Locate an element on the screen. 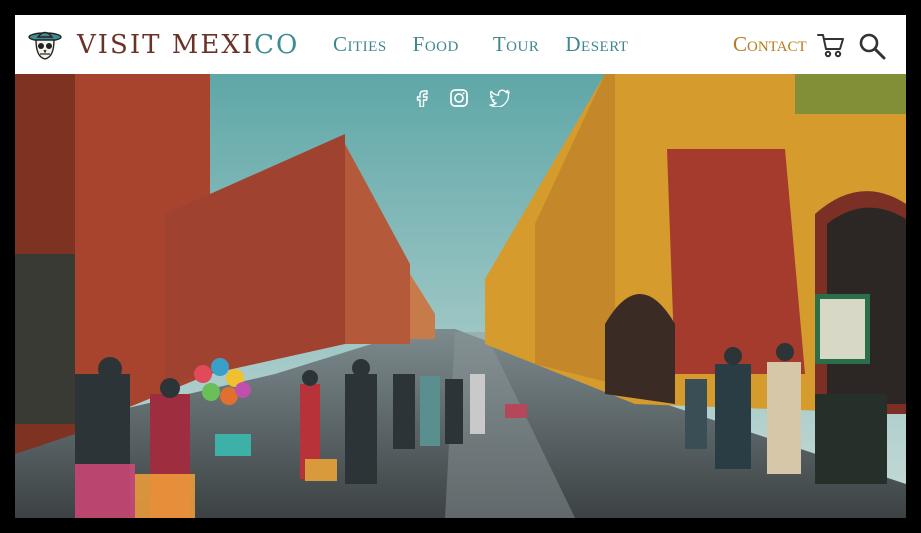  brand-name-tail: CO is located at coordinates (277, 45).